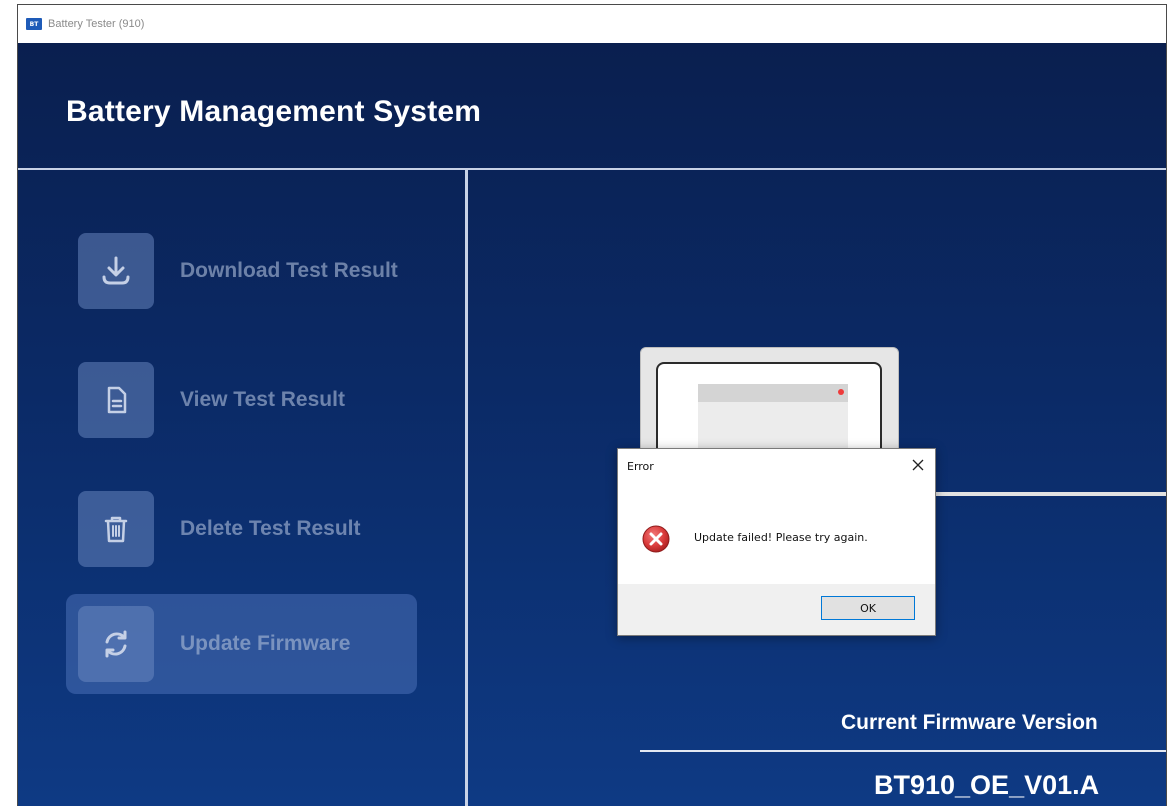 The image size is (1169, 806). I want to click on dialog-body: Update failed! Please try again., so click(776, 535).